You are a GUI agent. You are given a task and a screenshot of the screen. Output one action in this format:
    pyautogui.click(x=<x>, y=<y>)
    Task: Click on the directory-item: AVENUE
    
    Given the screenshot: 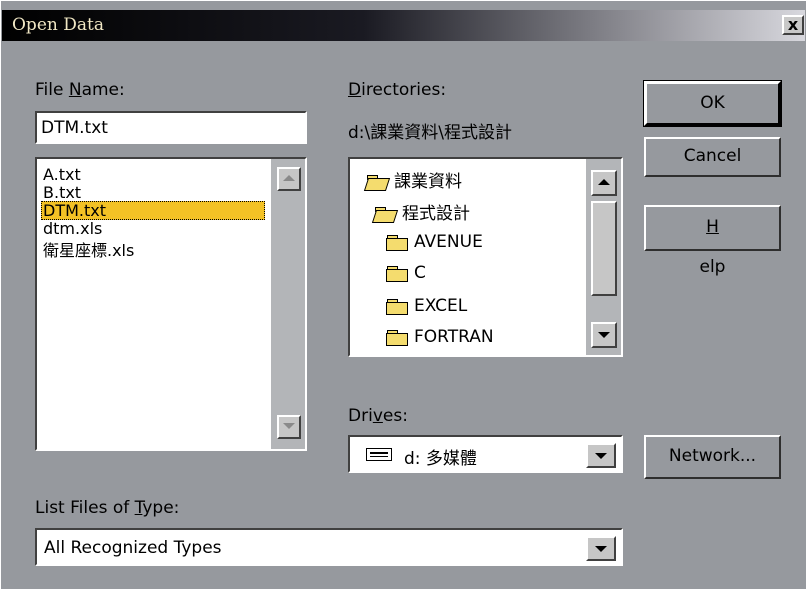 What is the action you would take?
    pyautogui.click(x=434, y=242)
    